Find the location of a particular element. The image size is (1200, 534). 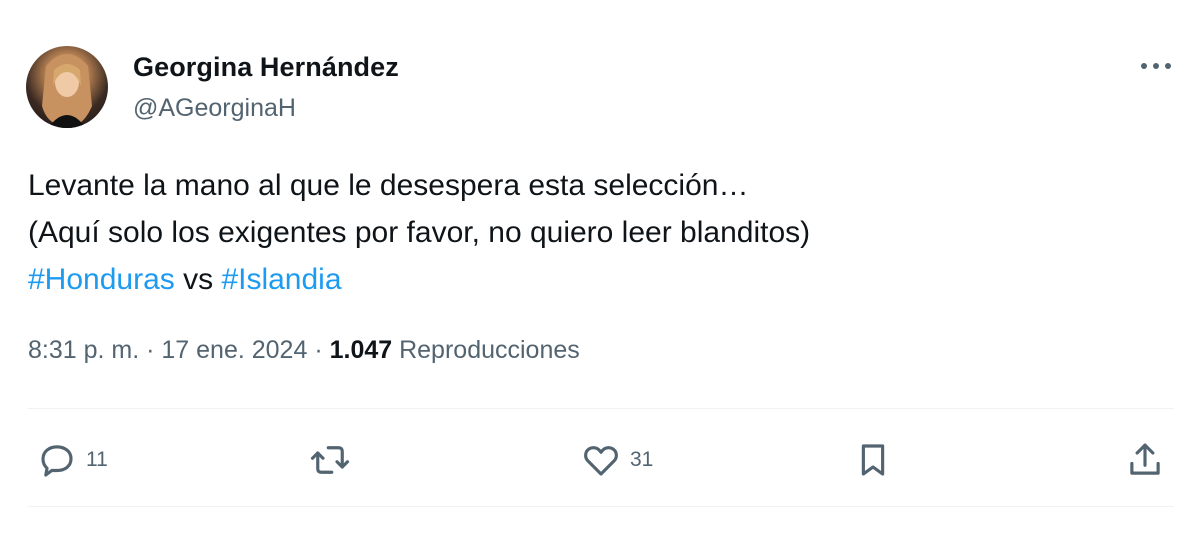

retweet-icon is located at coordinates (330, 460).